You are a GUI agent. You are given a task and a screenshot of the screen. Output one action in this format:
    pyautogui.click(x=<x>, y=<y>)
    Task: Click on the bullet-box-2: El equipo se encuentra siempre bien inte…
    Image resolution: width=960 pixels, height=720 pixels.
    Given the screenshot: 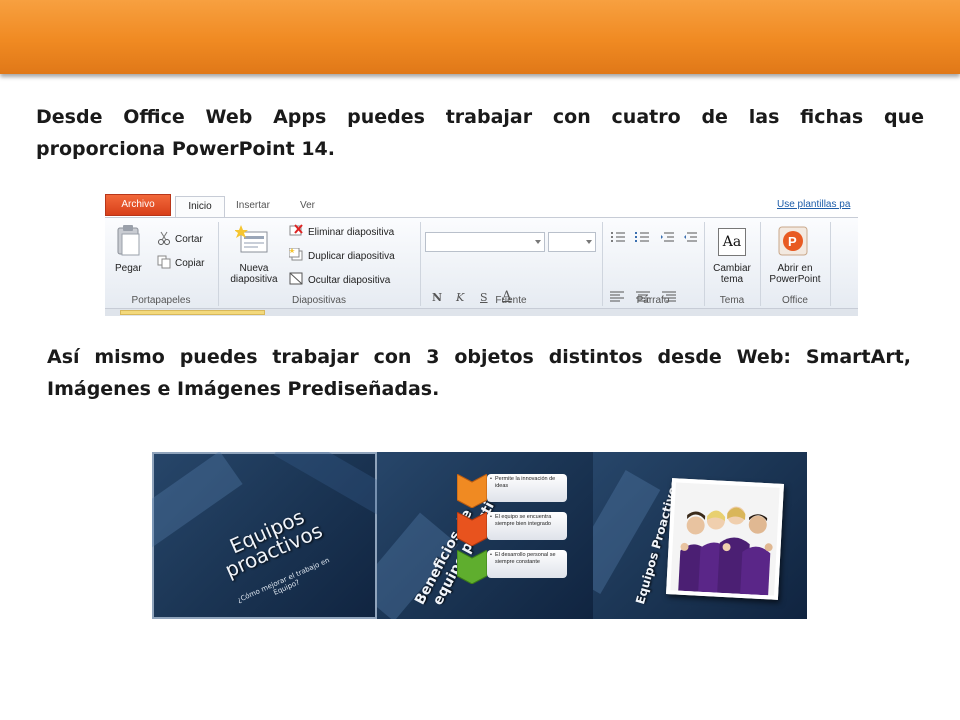 What is the action you would take?
    pyautogui.click(x=527, y=526)
    